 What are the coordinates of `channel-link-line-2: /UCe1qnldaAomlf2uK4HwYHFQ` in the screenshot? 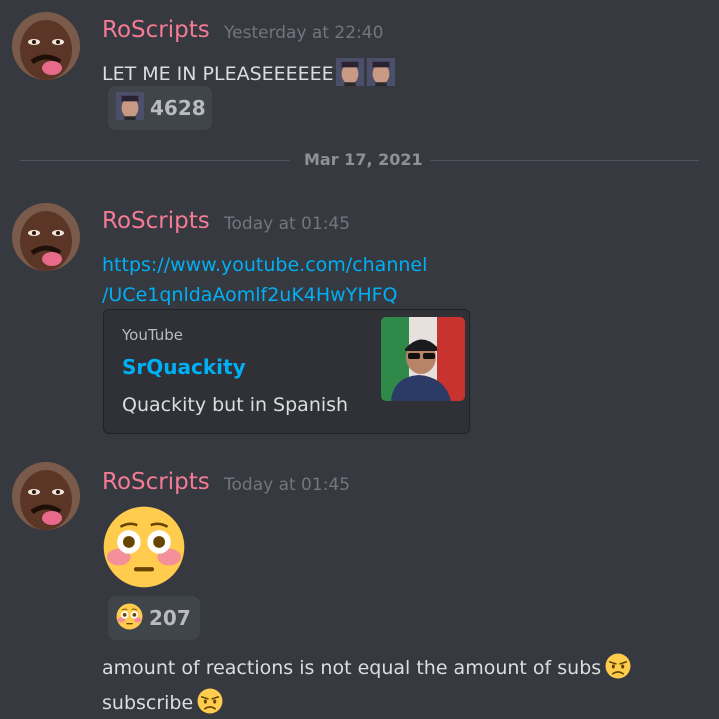 It's located at (249, 295).